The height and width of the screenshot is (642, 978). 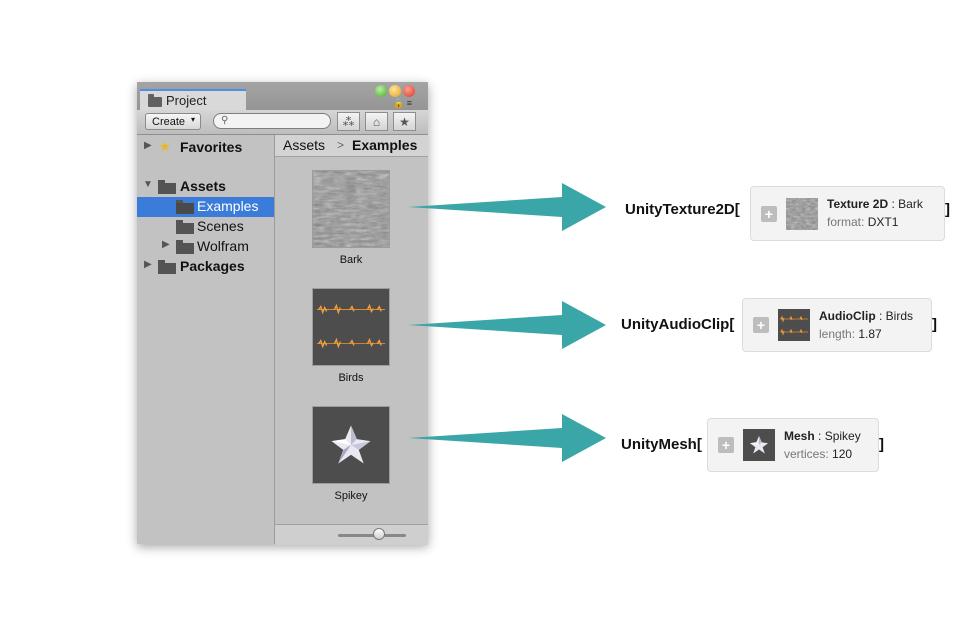 I want to click on disclosure-down-icon: ▼, so click(x=148, y=184).